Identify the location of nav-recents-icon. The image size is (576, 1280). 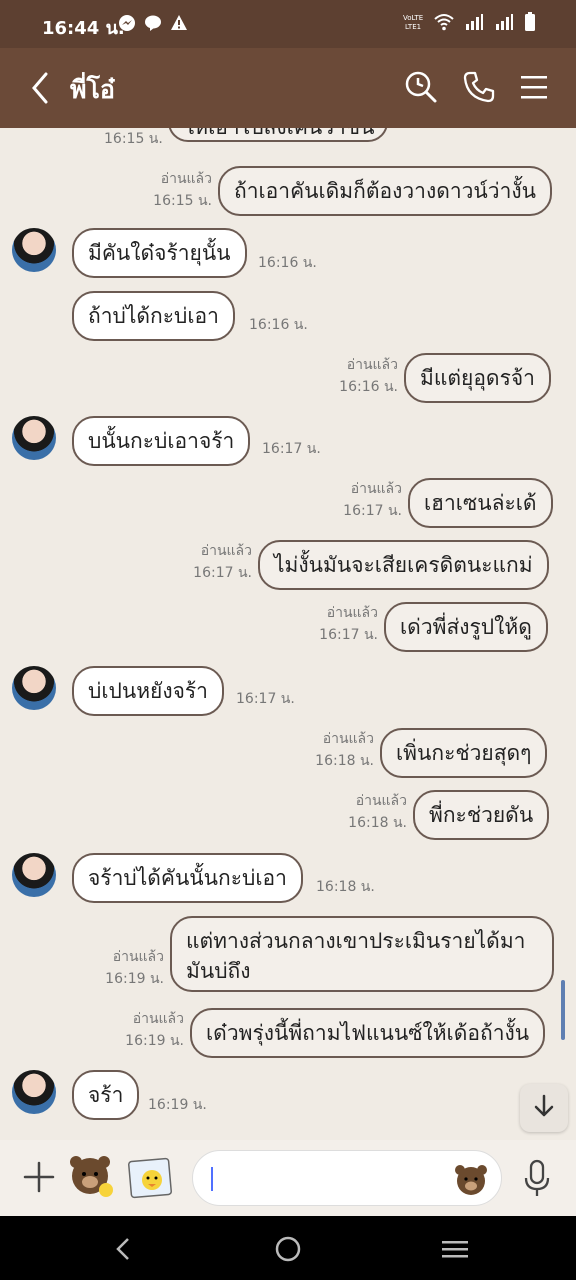
(455, 1249).